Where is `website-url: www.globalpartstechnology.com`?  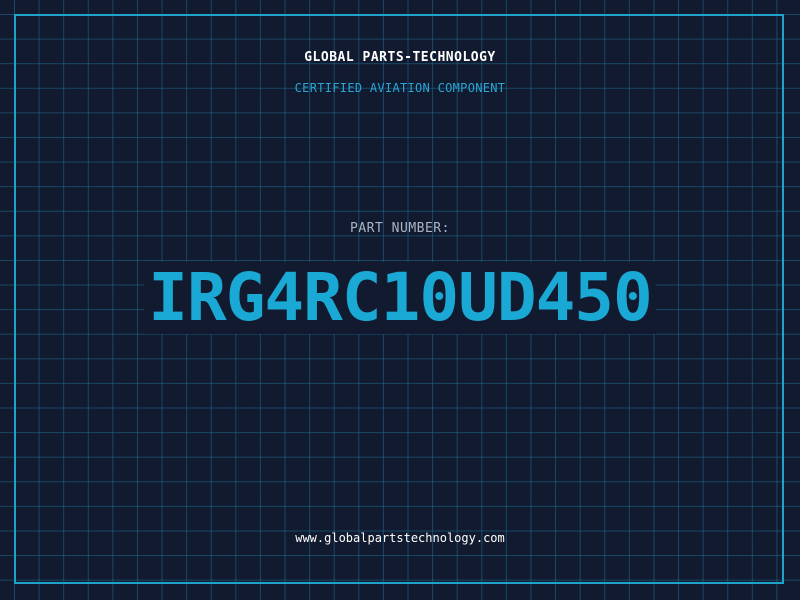
website-url: www.globalpartstechnology.com is located at coordinates (400, 538).